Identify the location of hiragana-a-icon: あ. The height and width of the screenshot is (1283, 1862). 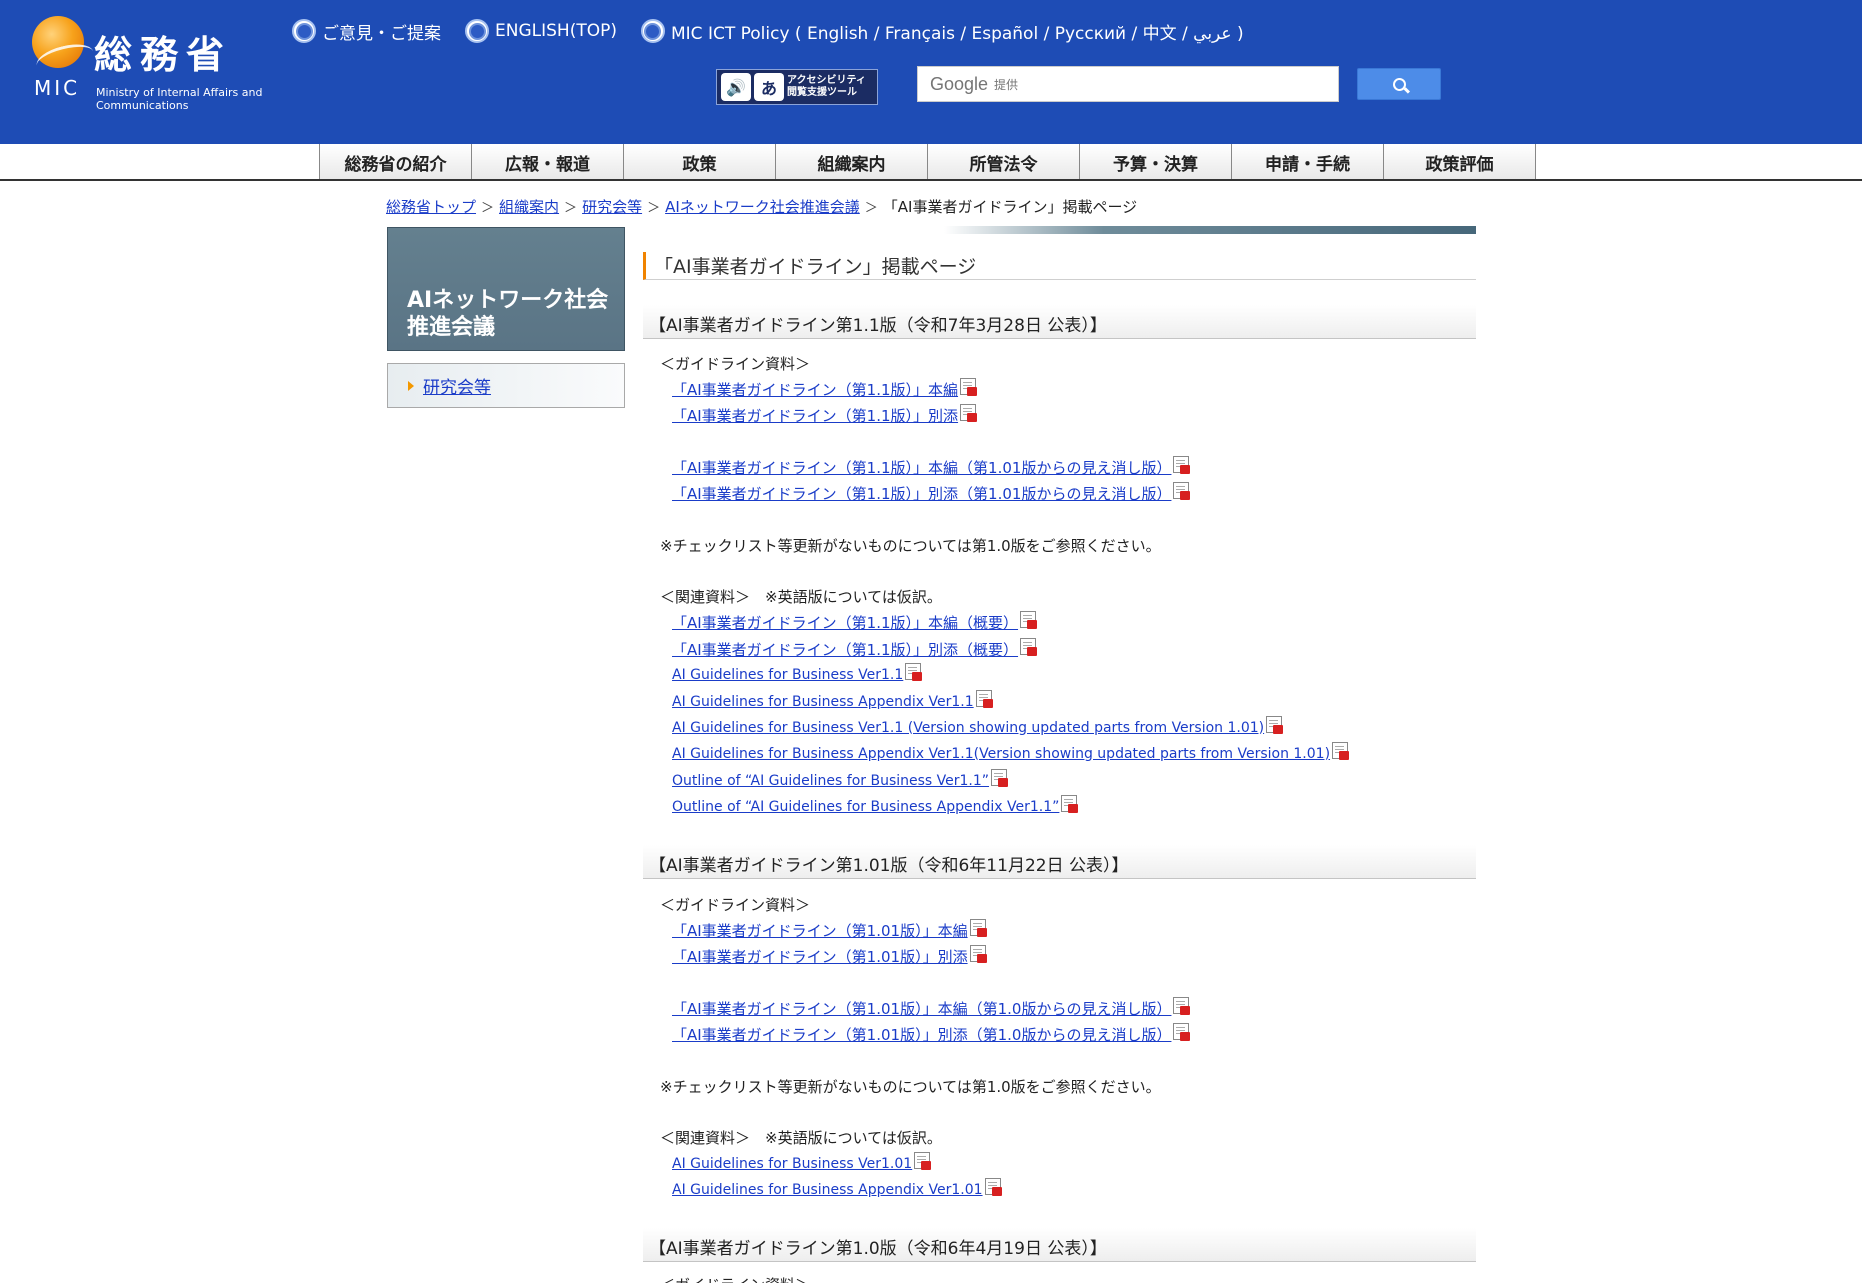
(769, 87).